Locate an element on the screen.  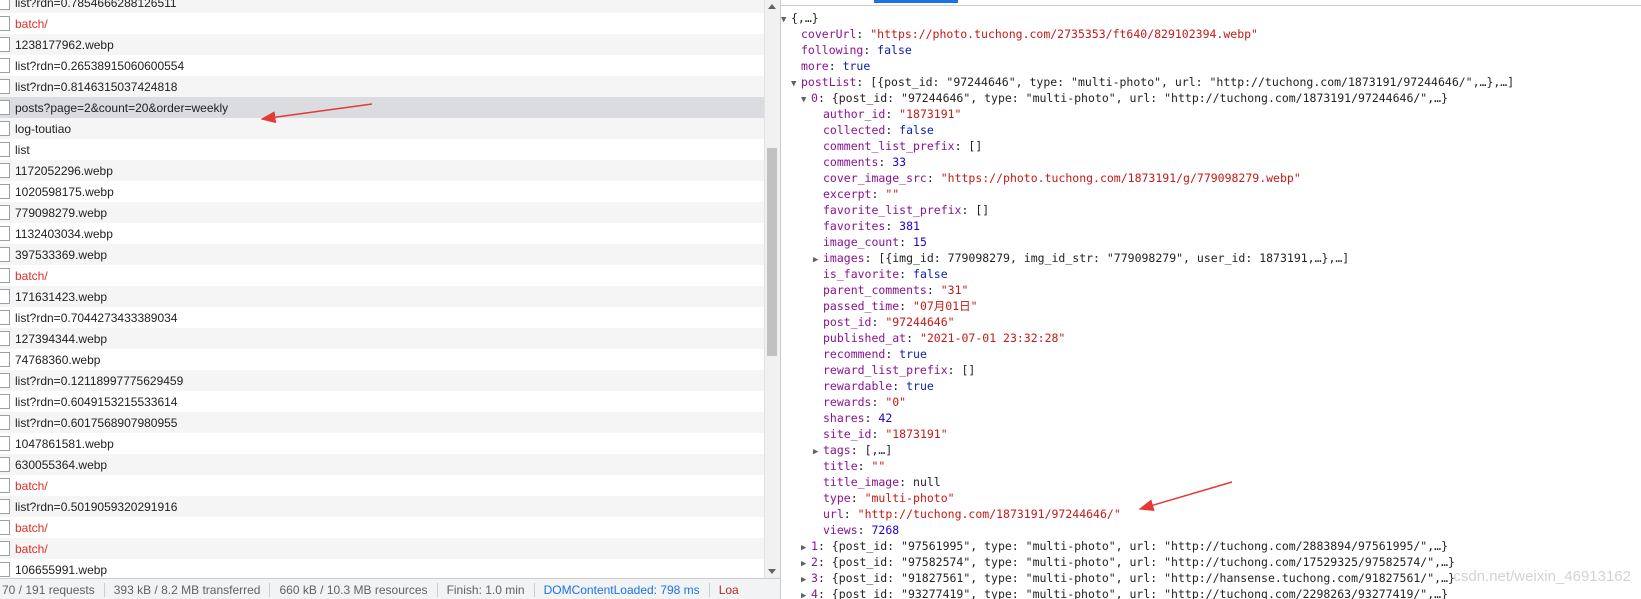
request-row: 127394344.webp is located at coordinates (382, 338).